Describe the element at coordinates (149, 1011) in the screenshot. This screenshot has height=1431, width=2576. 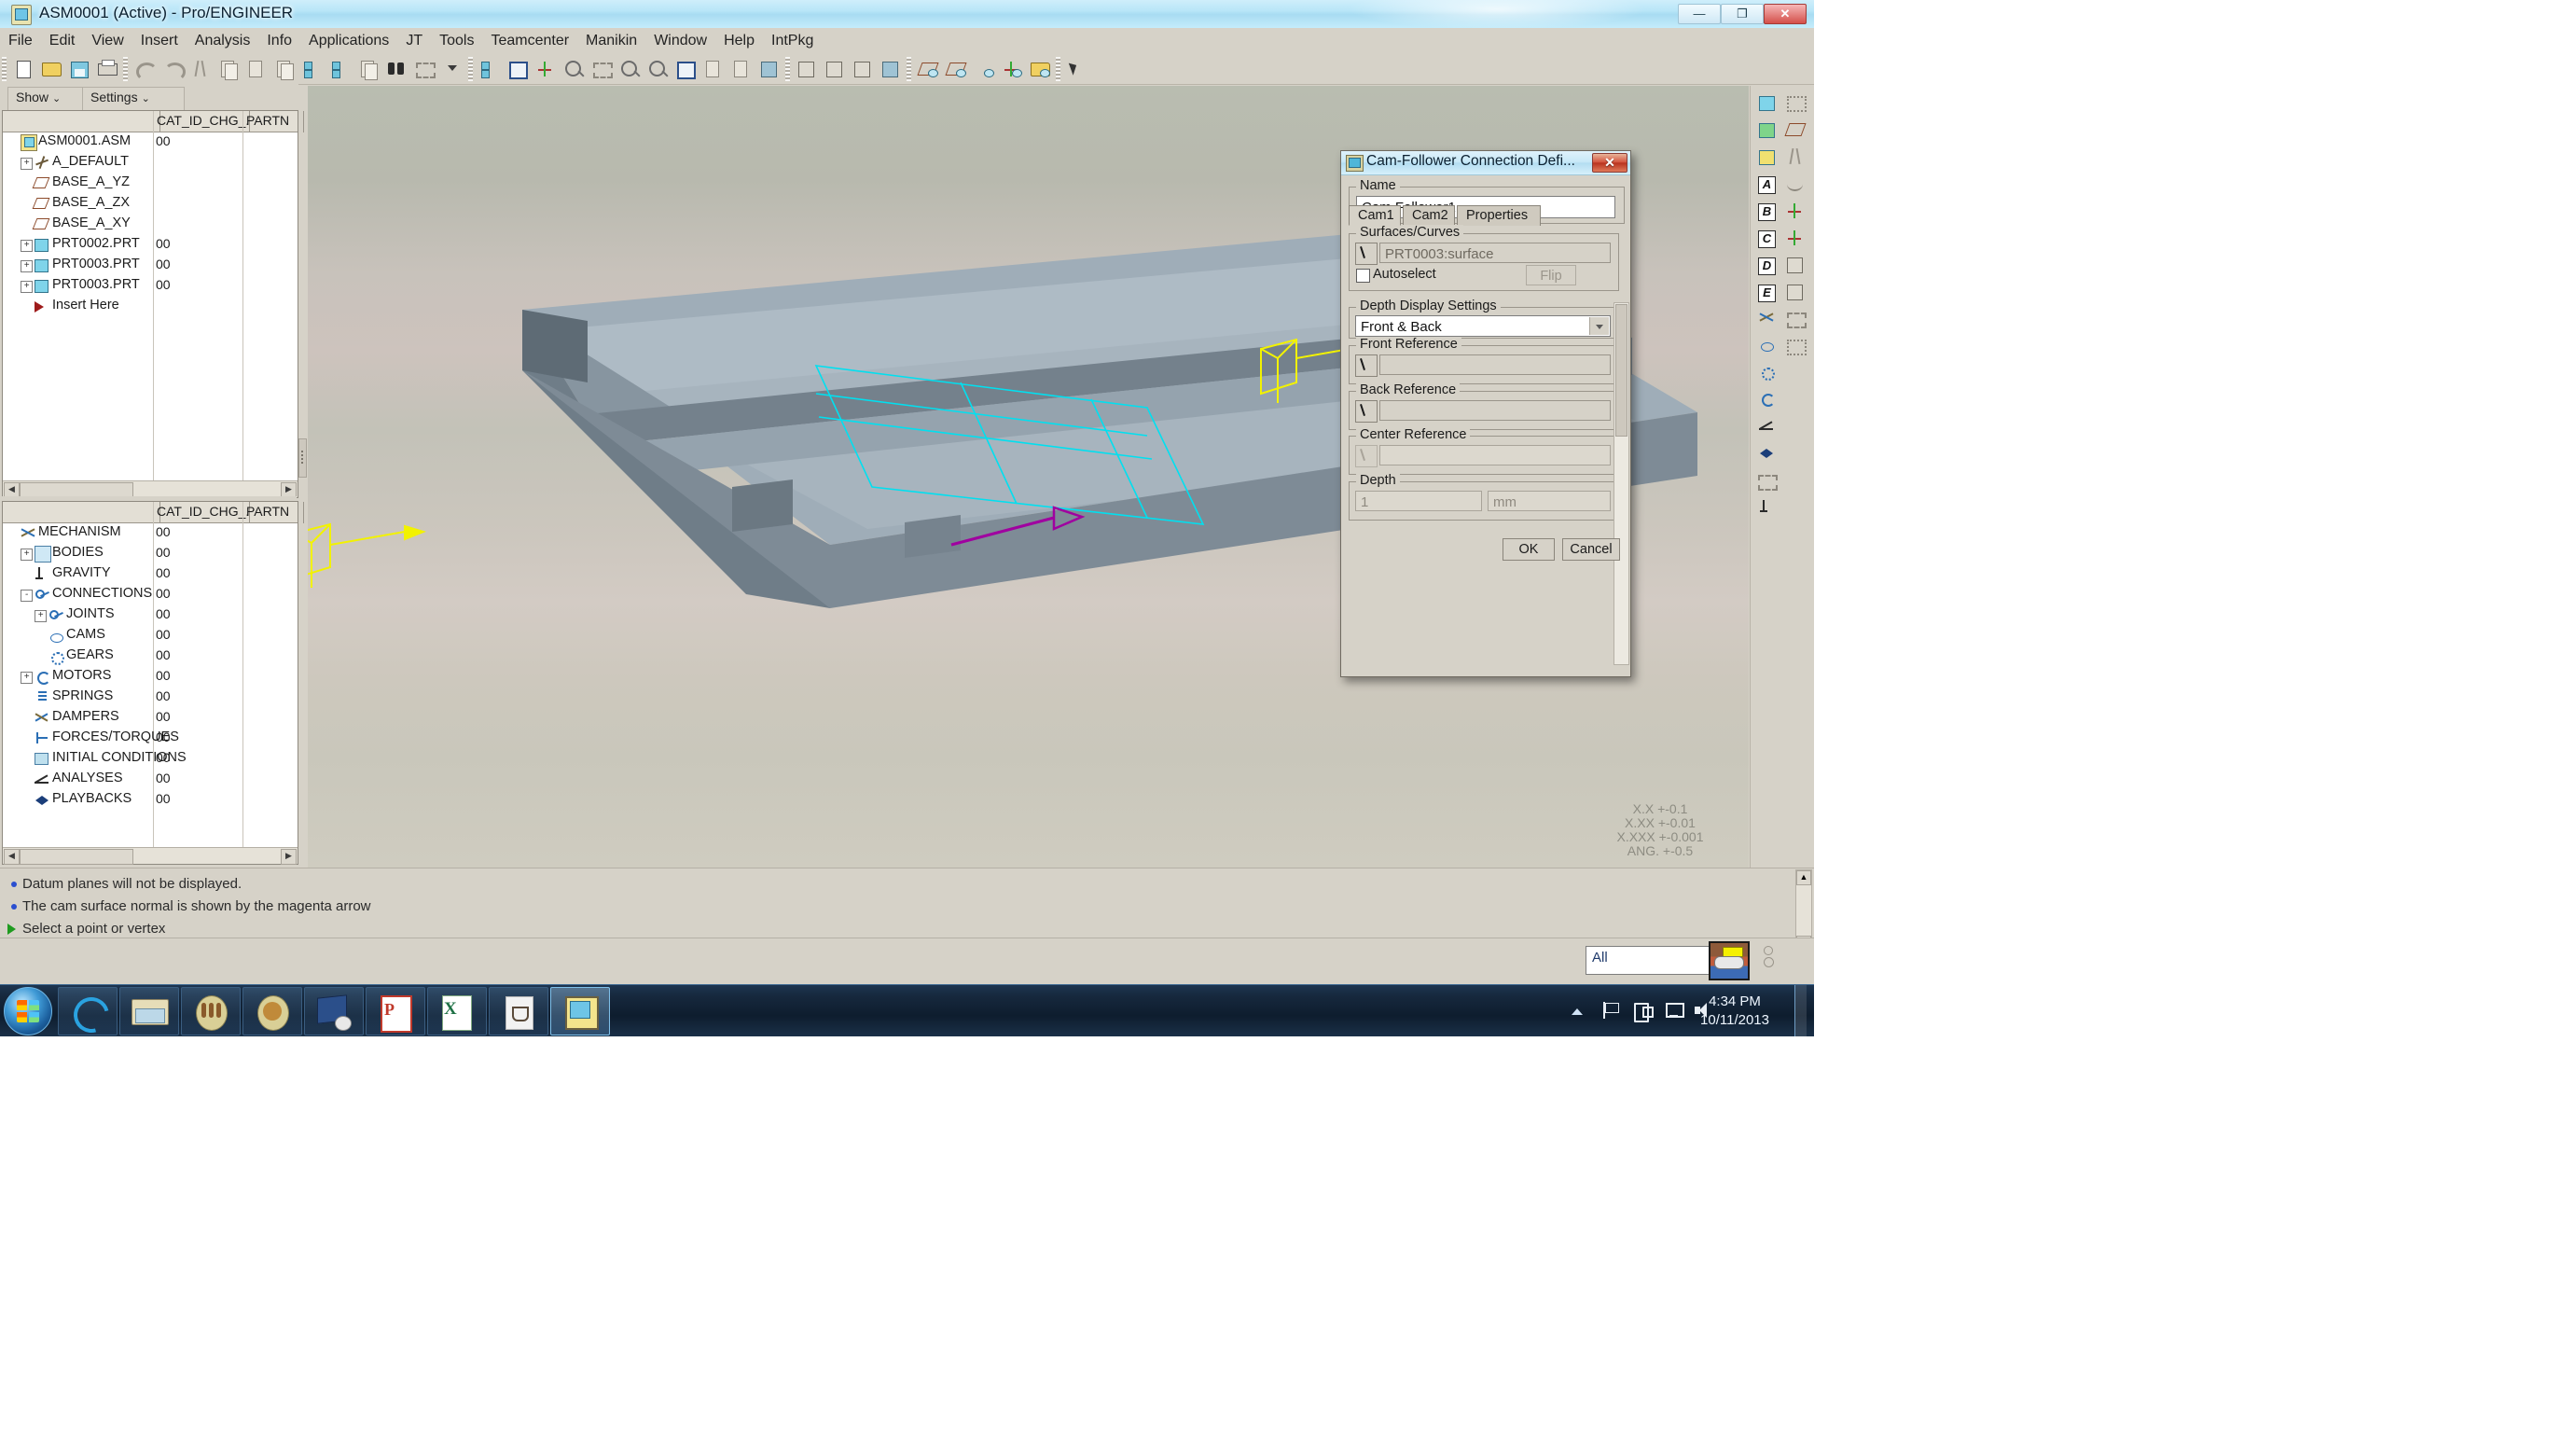
I see `taskbar-item-windows-explorer` at that location.